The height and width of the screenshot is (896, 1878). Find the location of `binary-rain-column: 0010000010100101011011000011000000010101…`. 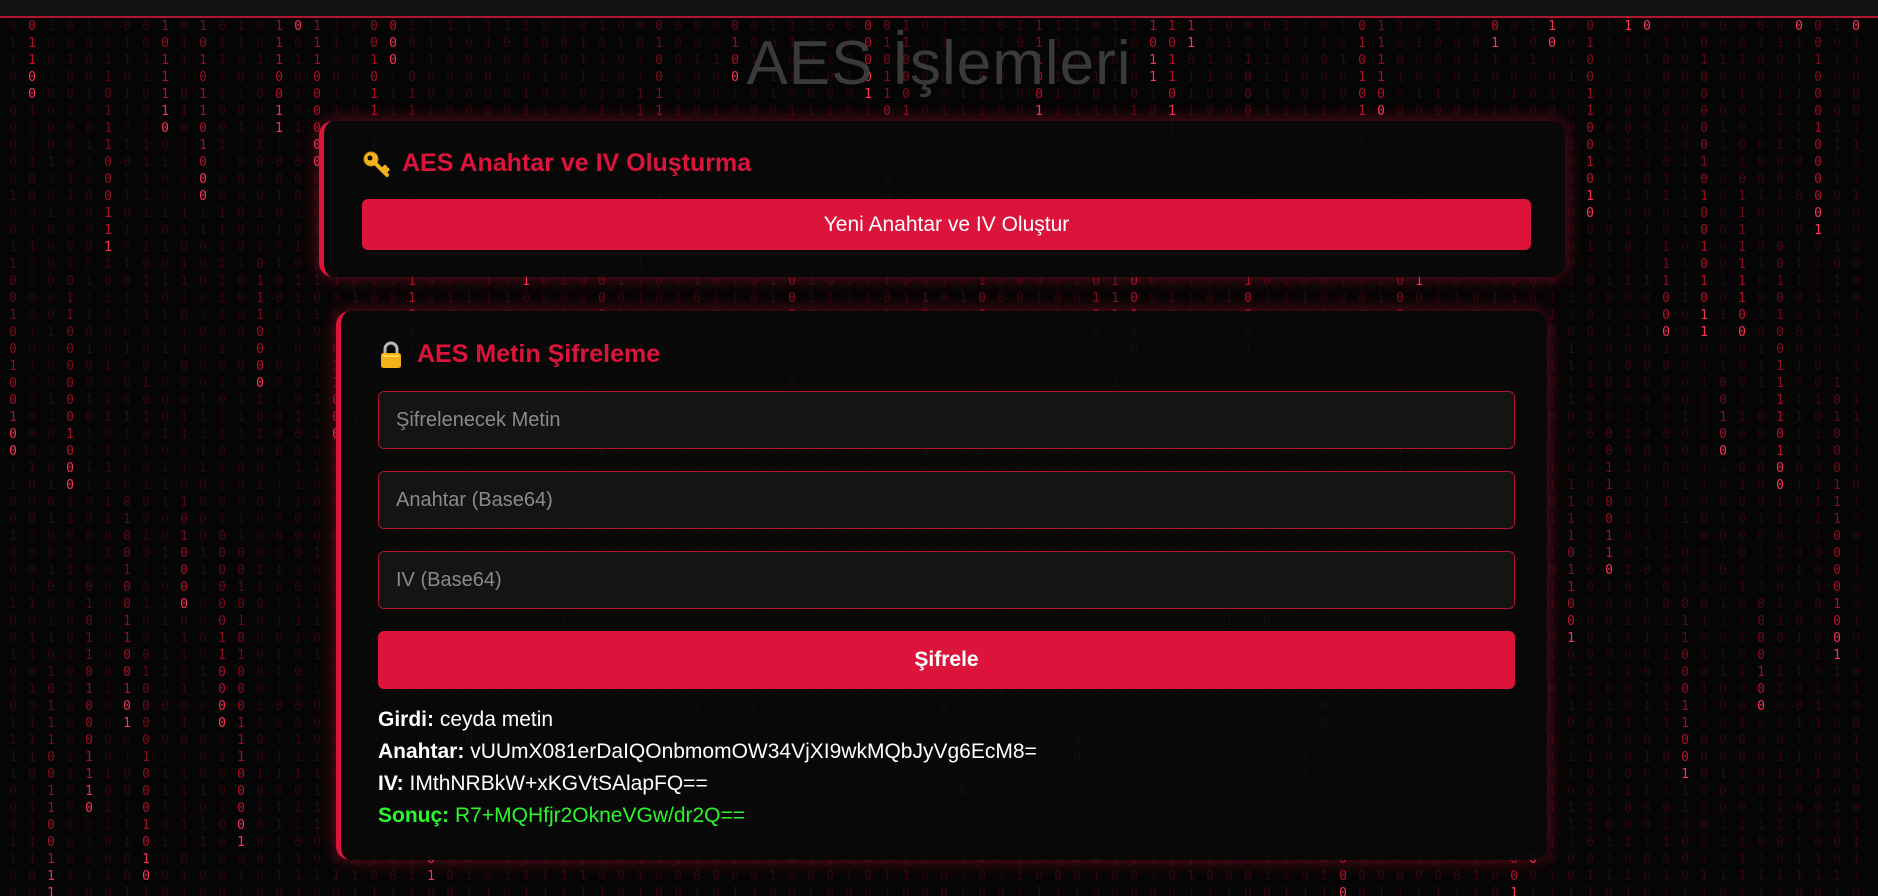

binary-rain-column: 0010000010100101011011000011000000010101… is located at coordinates (1704, 457).